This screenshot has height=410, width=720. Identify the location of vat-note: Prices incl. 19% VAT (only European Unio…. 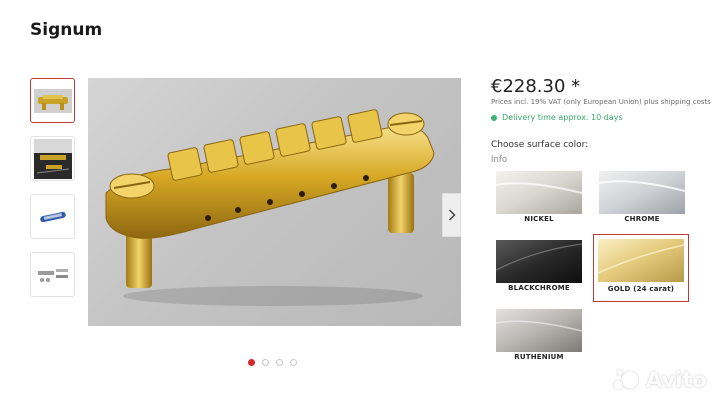
(601, 102).